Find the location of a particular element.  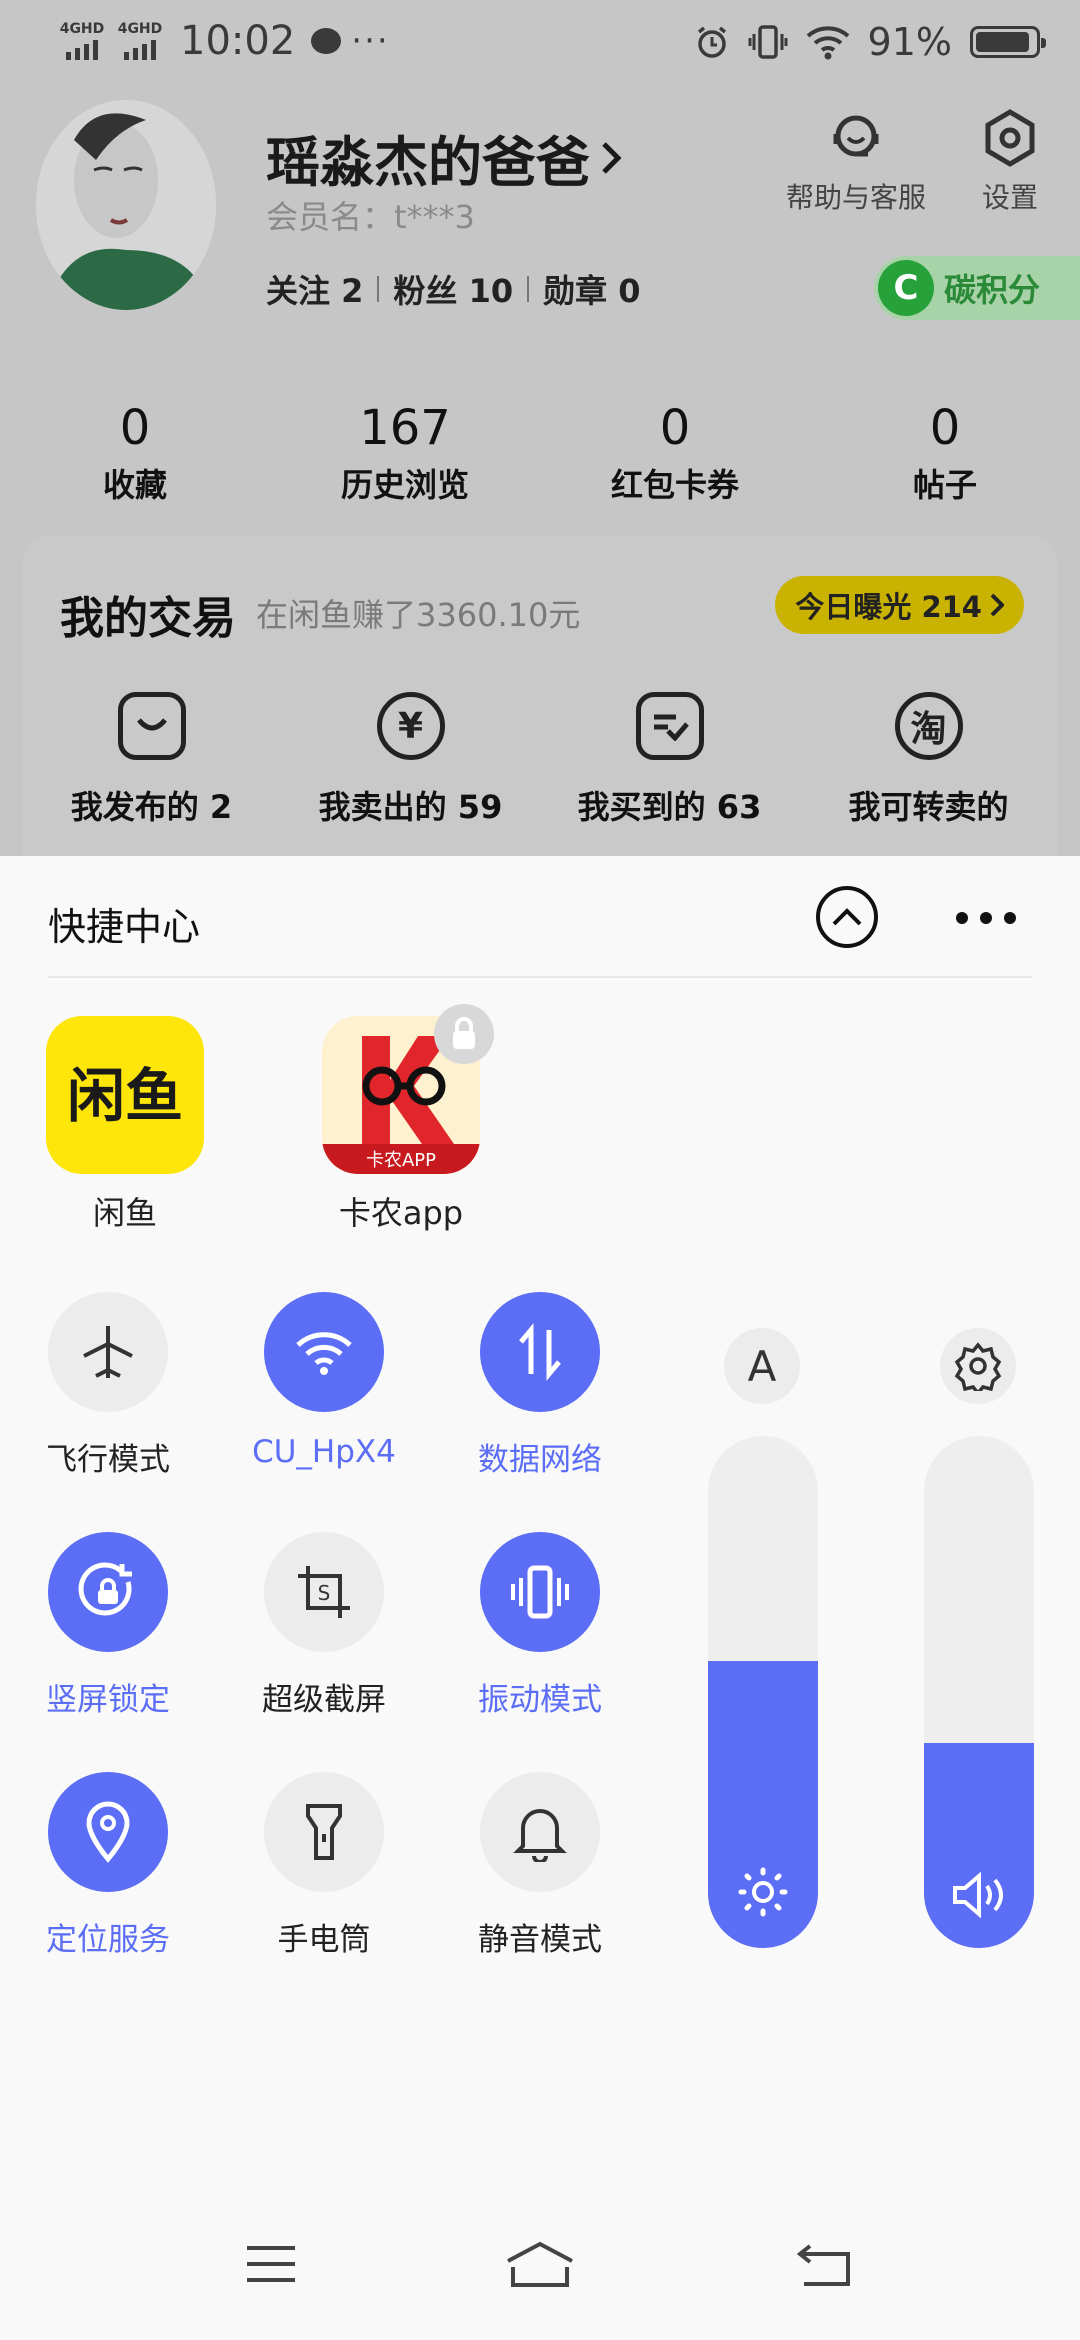

help-button: 帮助与客服 is located at coordinates (856, 162).